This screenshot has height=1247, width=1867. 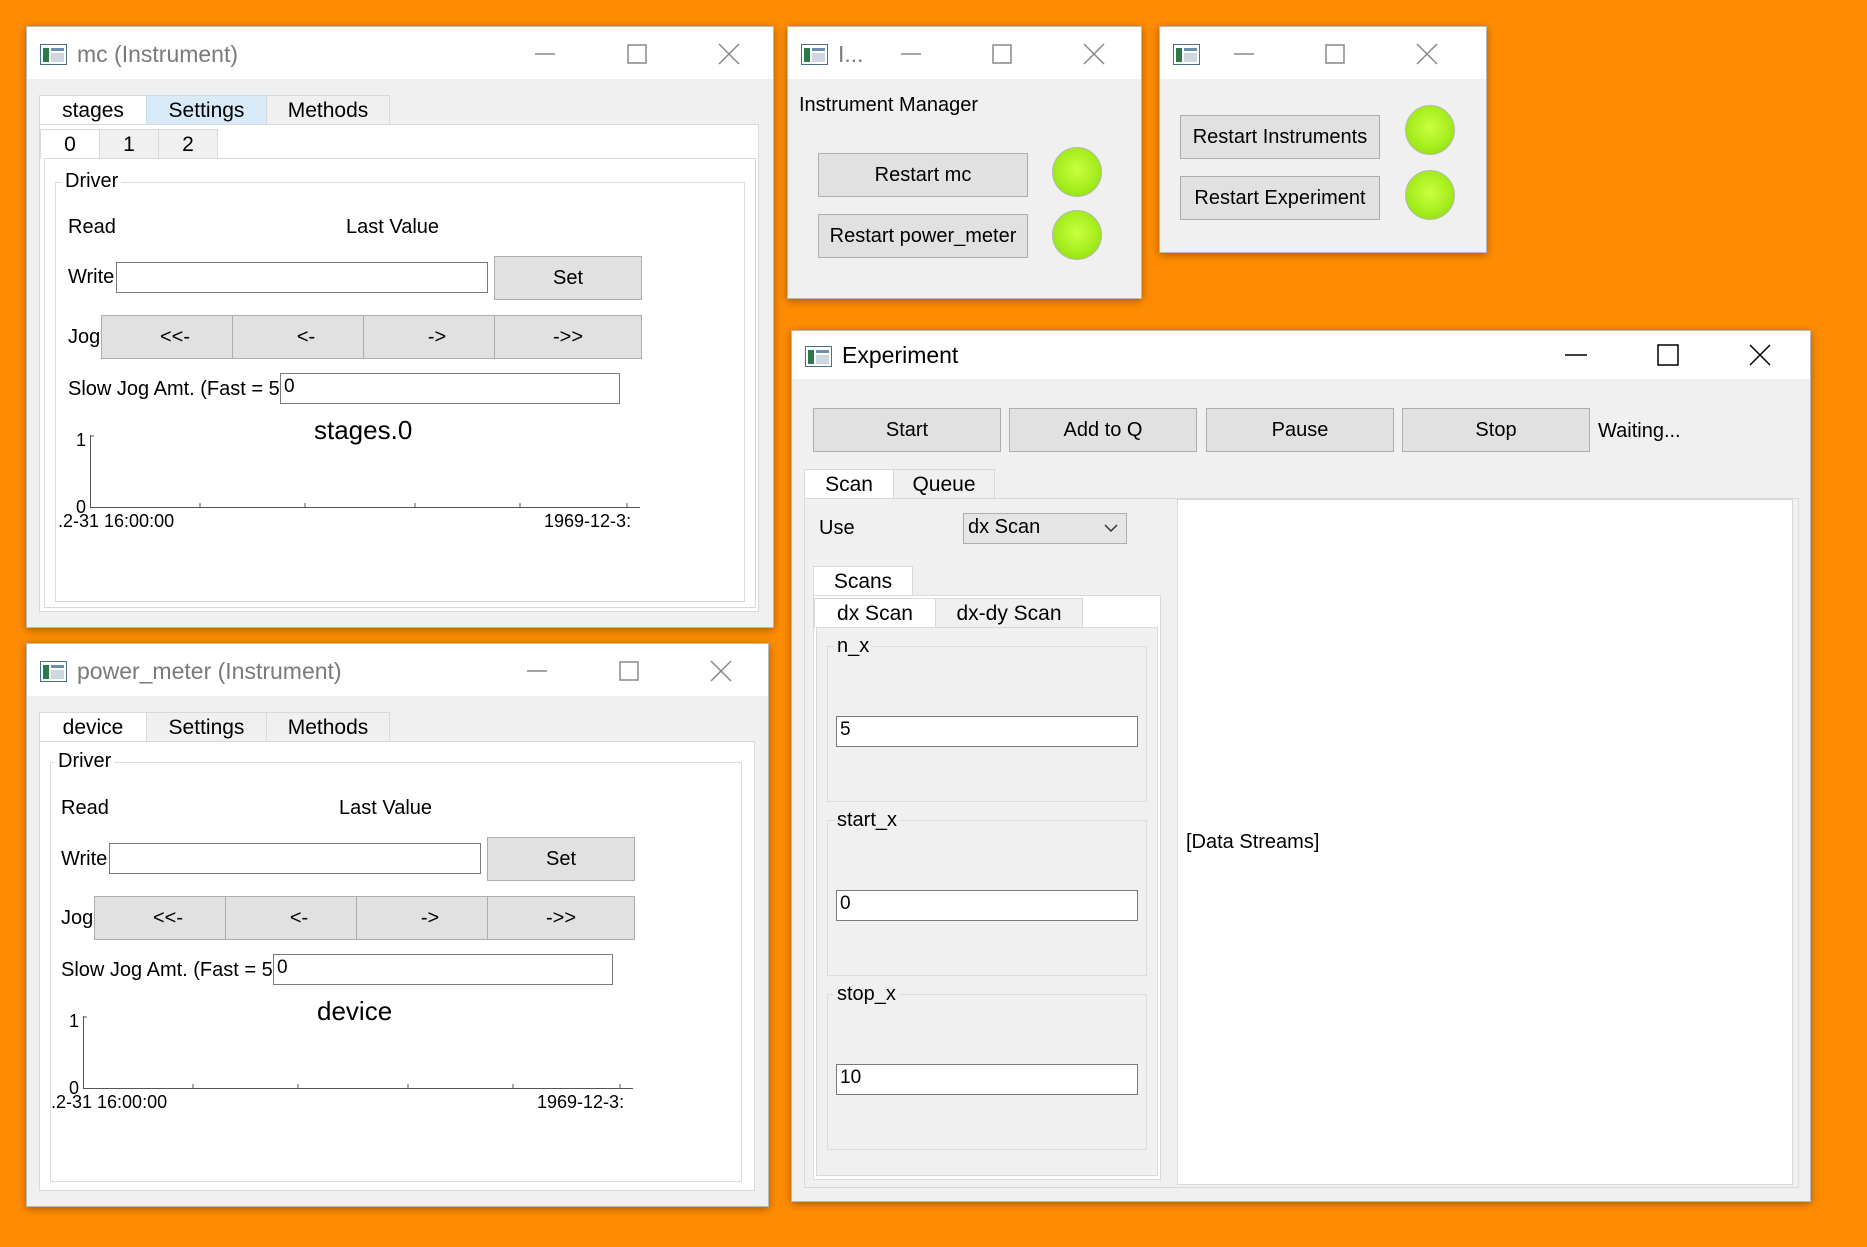 What do you see at coordinates (987, 905) in the screenshot?
I see `start-x-input: 0` at bounding box center [987, 905].